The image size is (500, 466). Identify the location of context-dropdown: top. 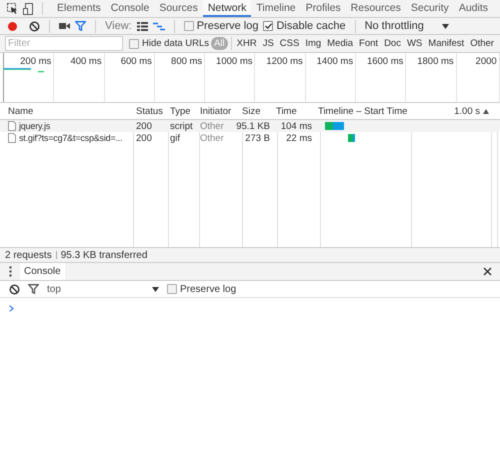
(103, 289).